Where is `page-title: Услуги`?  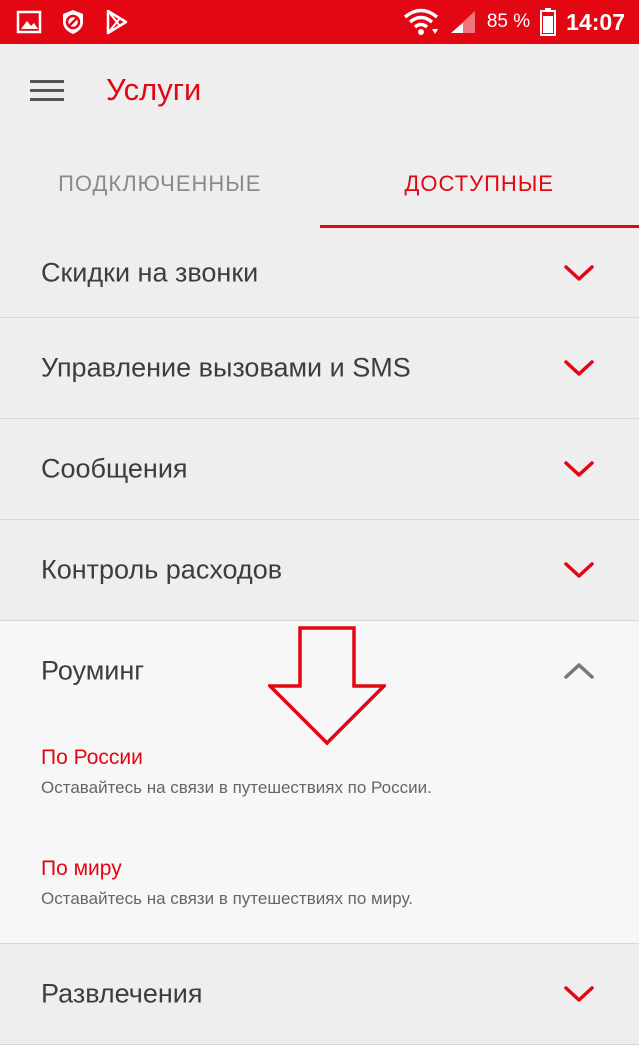
page-title: Услуги is located at coordinates (153, 90).